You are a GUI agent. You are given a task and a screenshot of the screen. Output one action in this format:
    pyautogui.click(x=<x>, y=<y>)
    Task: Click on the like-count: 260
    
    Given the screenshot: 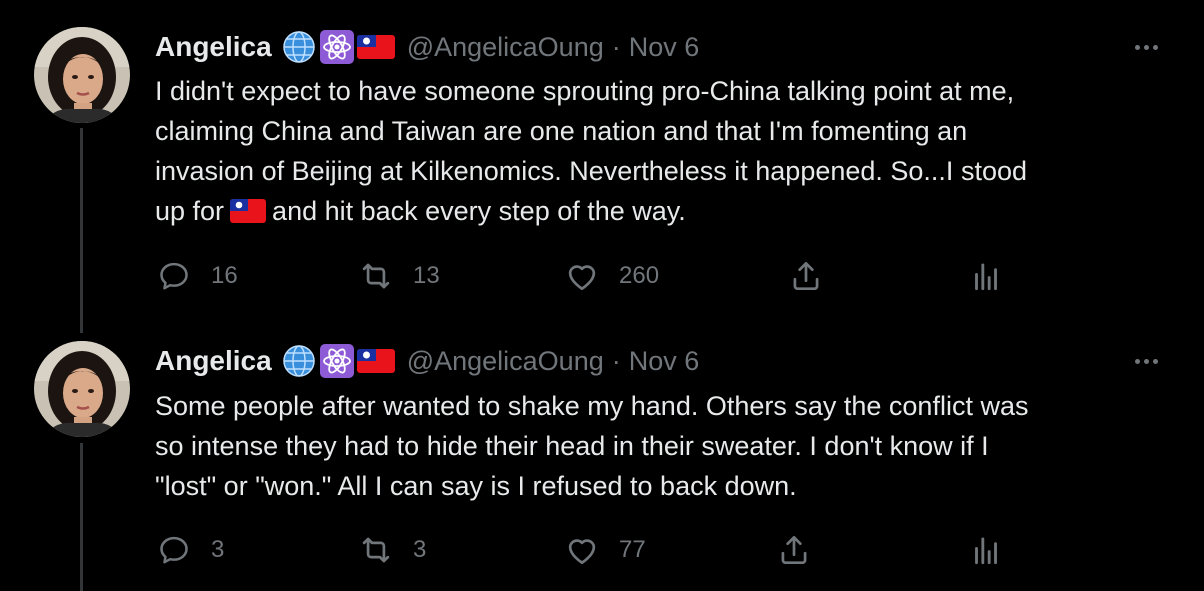 What is the action you would take?
    pyautogui.click(x=639, y=275)
    